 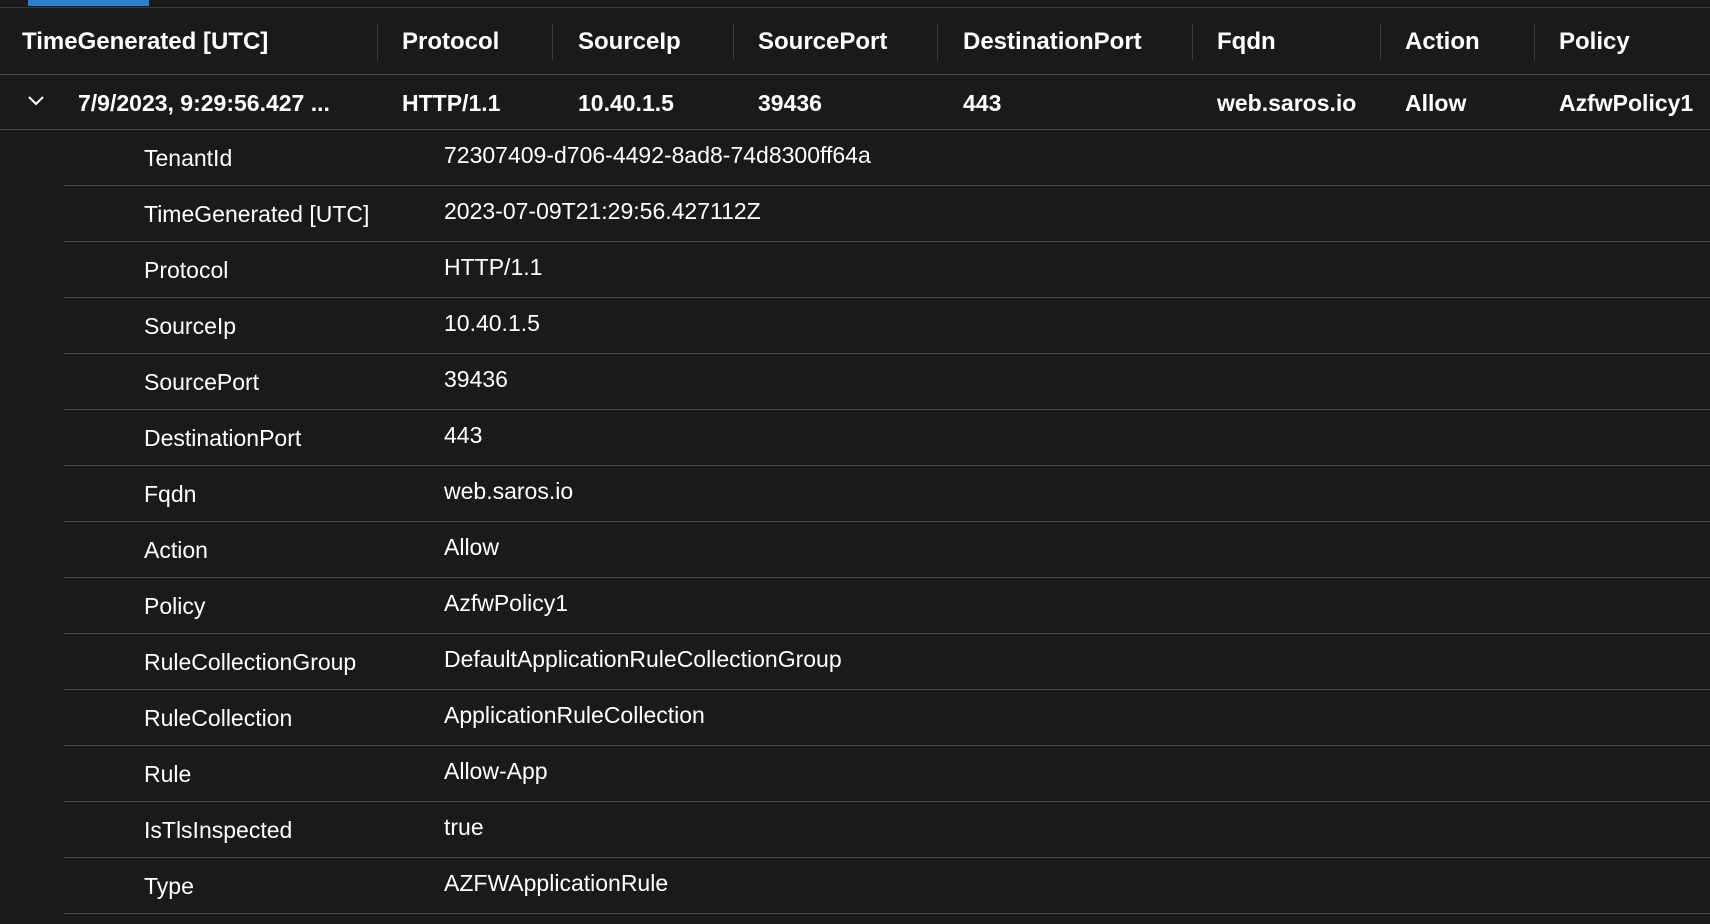 What do you see at coordinates (88, 3) in the screenshot?
I see `active-tab-indicator` at bounding box center [88, 3].